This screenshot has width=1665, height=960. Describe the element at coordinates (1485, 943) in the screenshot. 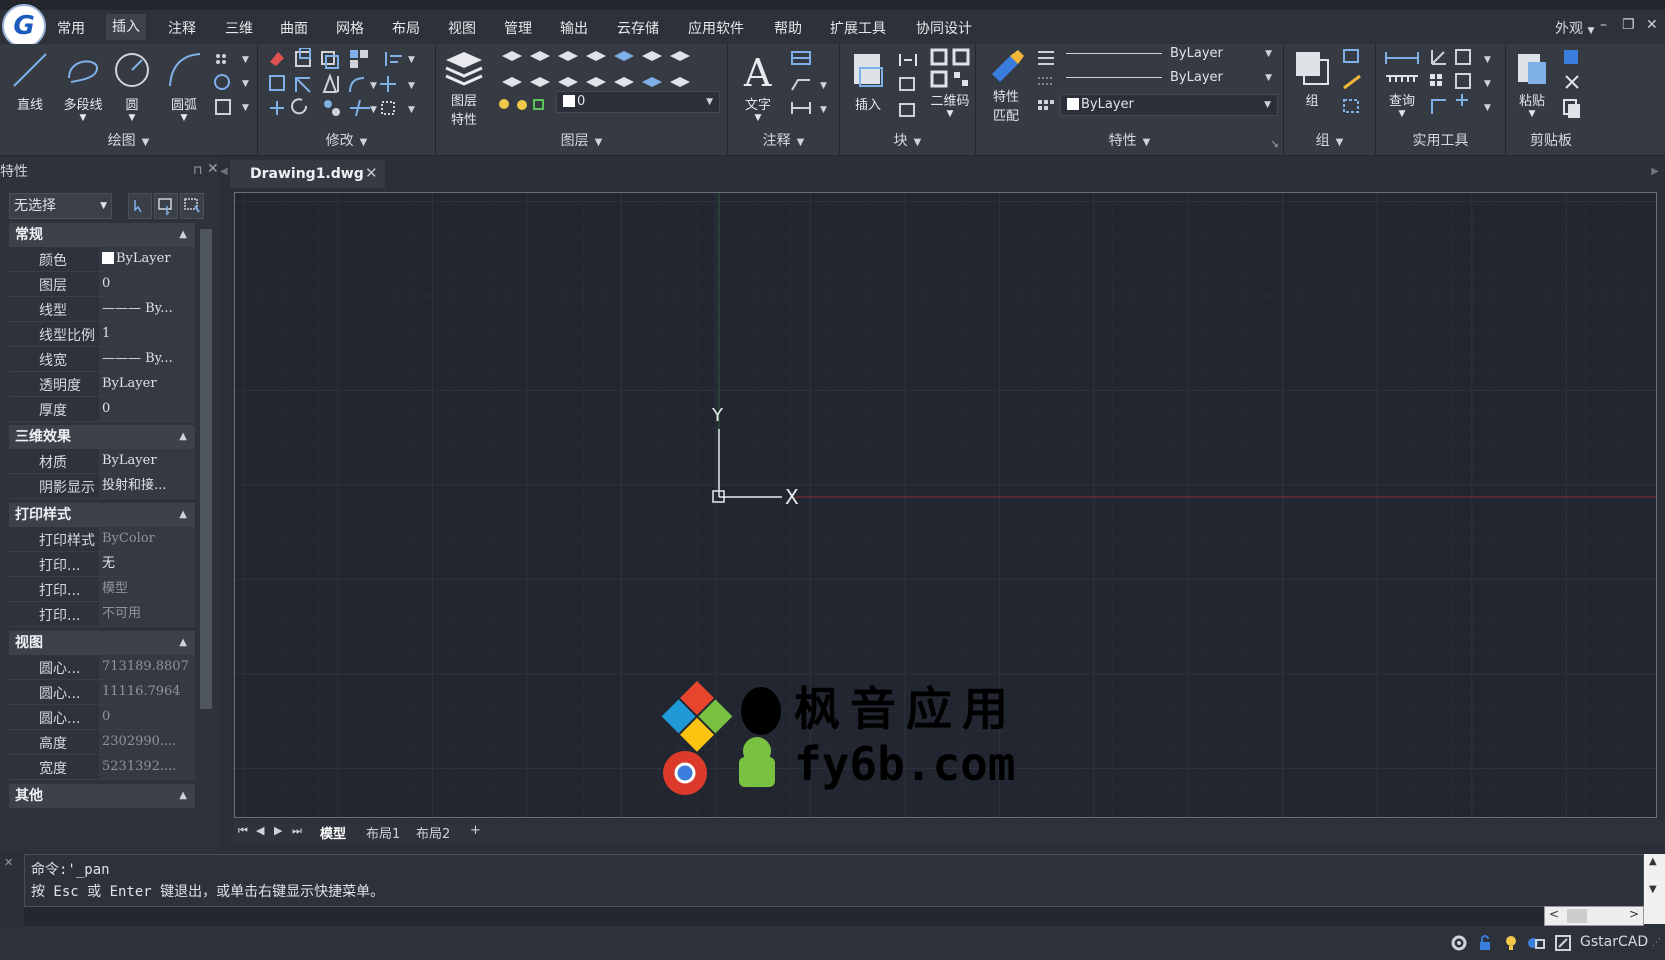

I see `lock-icon` at that location.